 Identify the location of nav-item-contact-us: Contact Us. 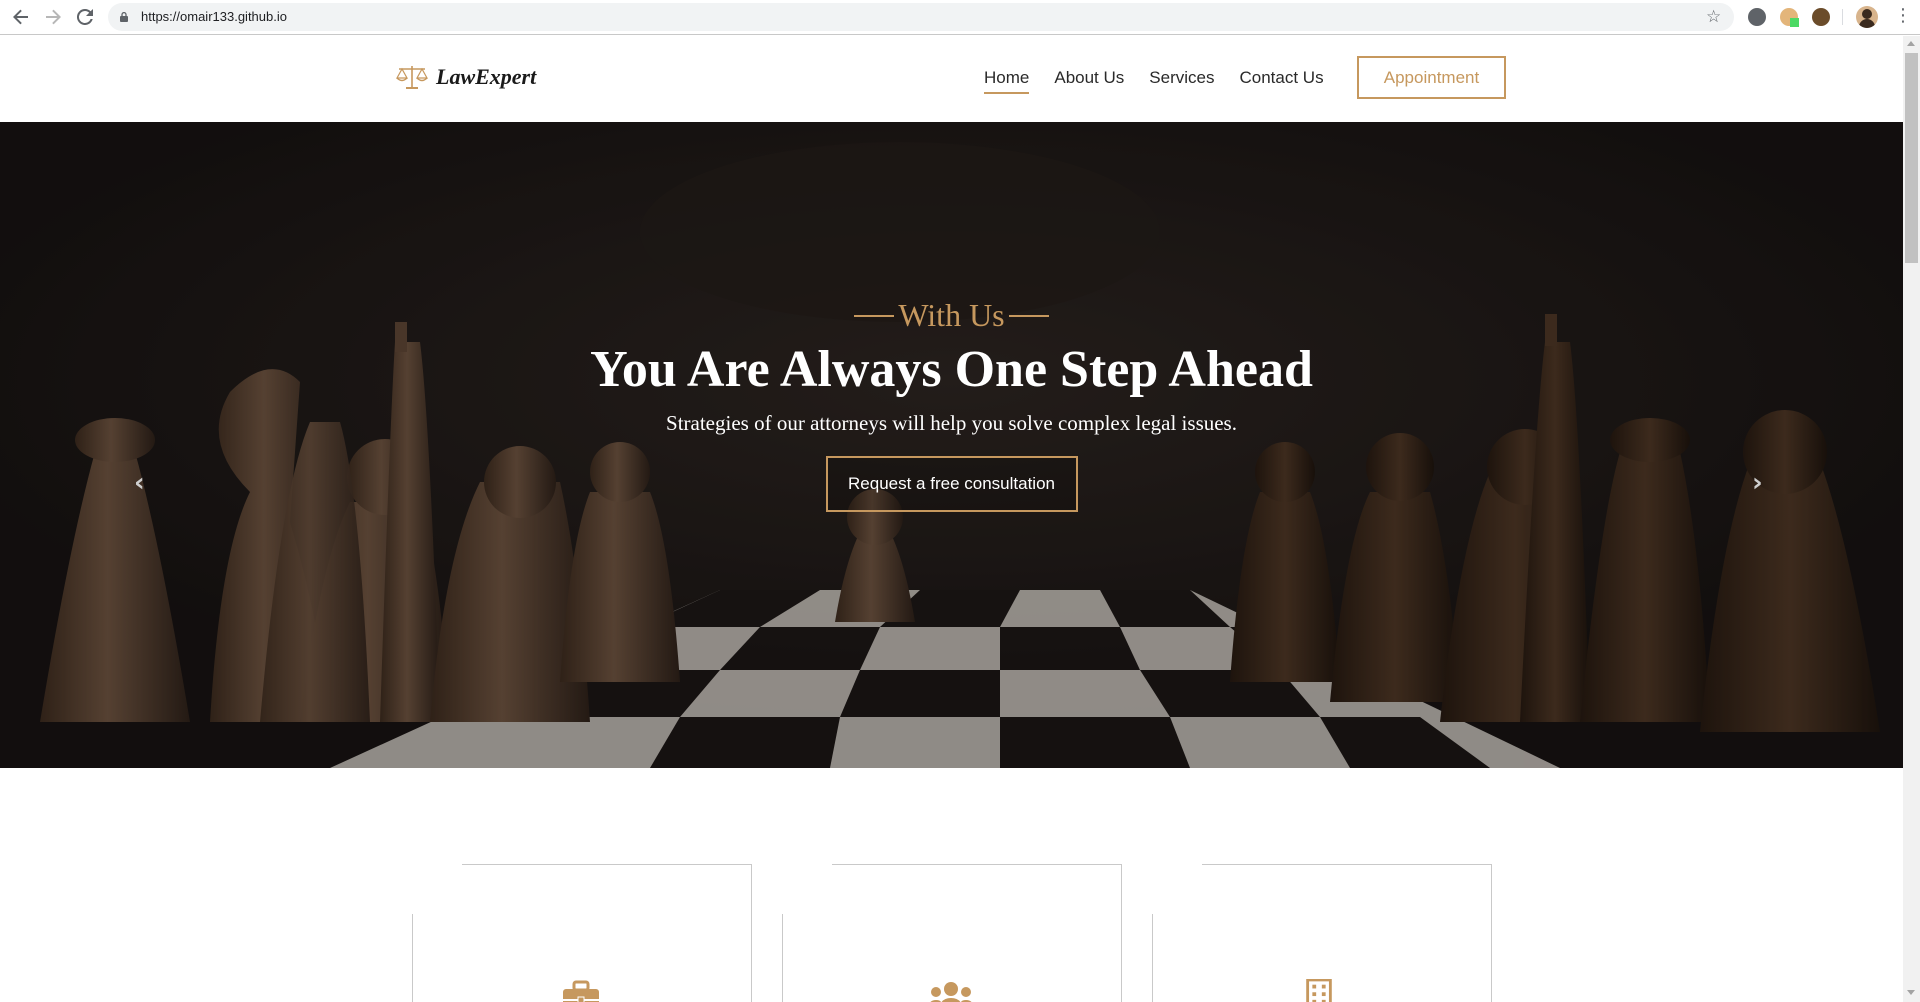
(1281, 81).